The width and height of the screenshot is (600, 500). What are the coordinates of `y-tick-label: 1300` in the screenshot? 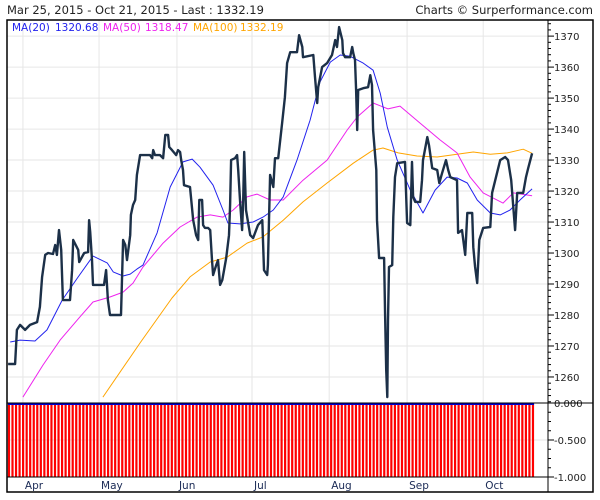 It's located at (566, 254).